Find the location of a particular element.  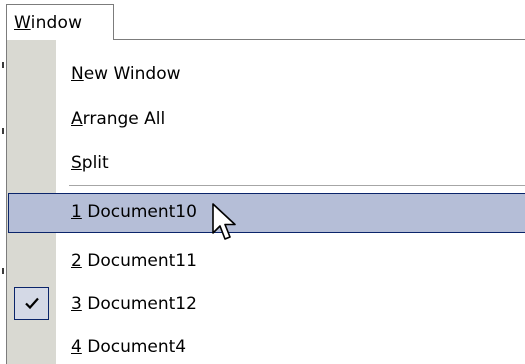

menu-item-text: Document11 is located at coordinates (139, 261).